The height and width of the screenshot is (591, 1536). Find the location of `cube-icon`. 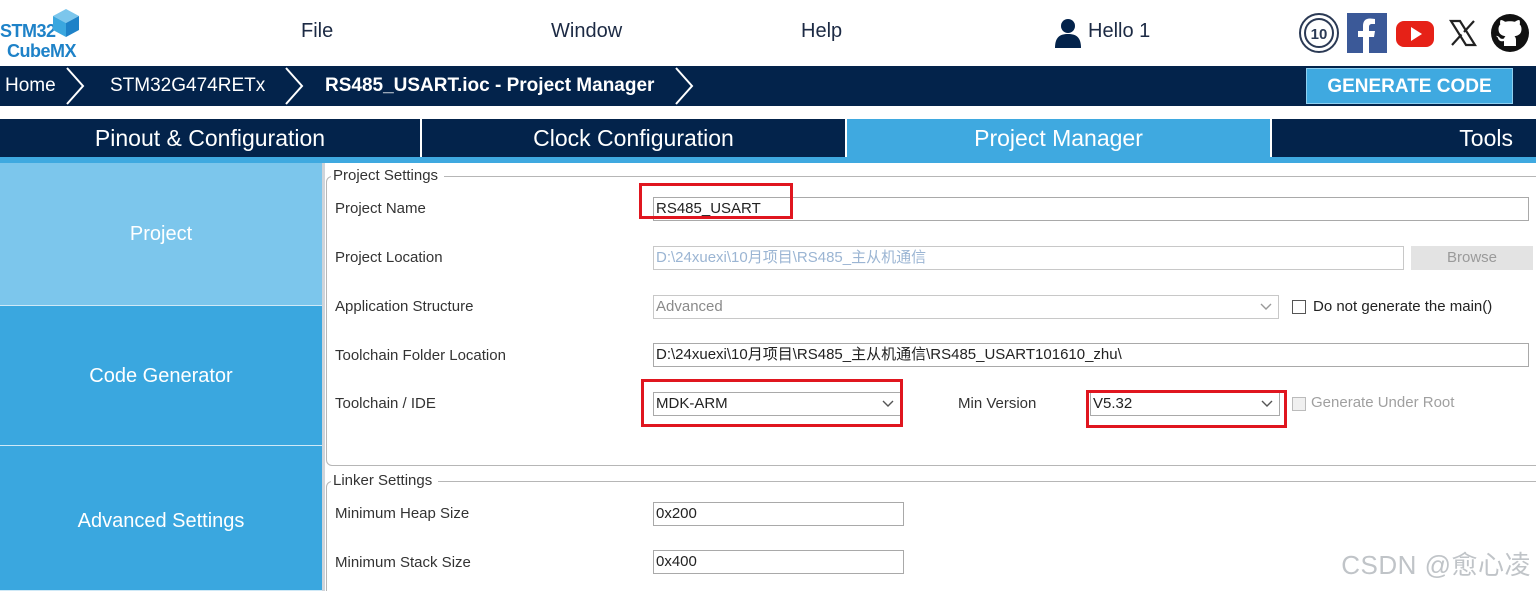

cube-icon is located at coordinates (66, 23).